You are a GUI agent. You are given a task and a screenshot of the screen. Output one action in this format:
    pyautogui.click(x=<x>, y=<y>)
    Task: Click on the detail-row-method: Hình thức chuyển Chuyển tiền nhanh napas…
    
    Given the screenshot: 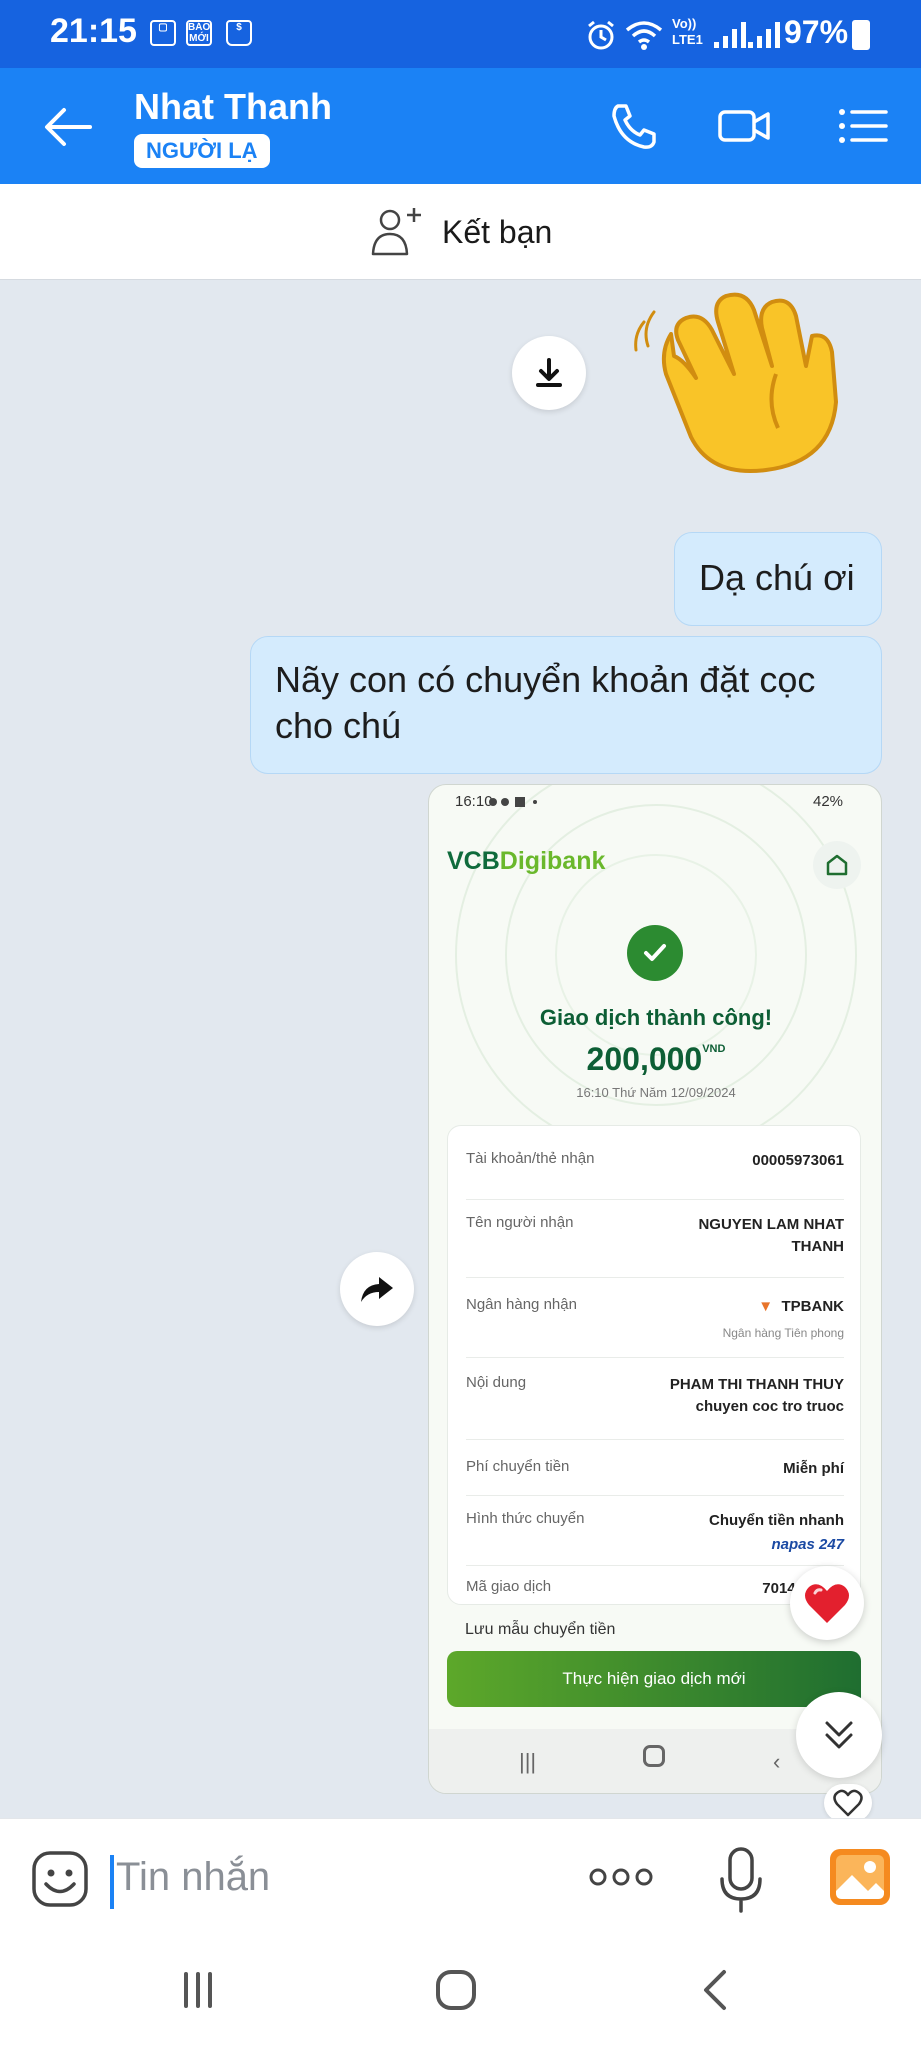 What is the action you would take?
    pyautogui.click(x=655, y=1531)
    